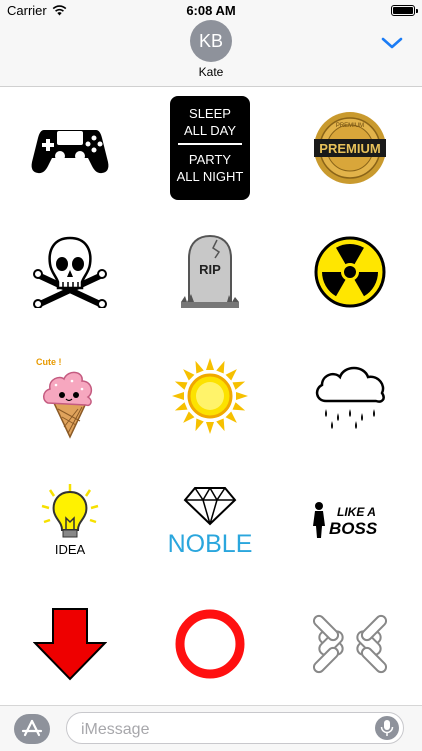  Describe the element at coordinates (70, 152) in the screenshot. I see `game-controller-icon` at that location.